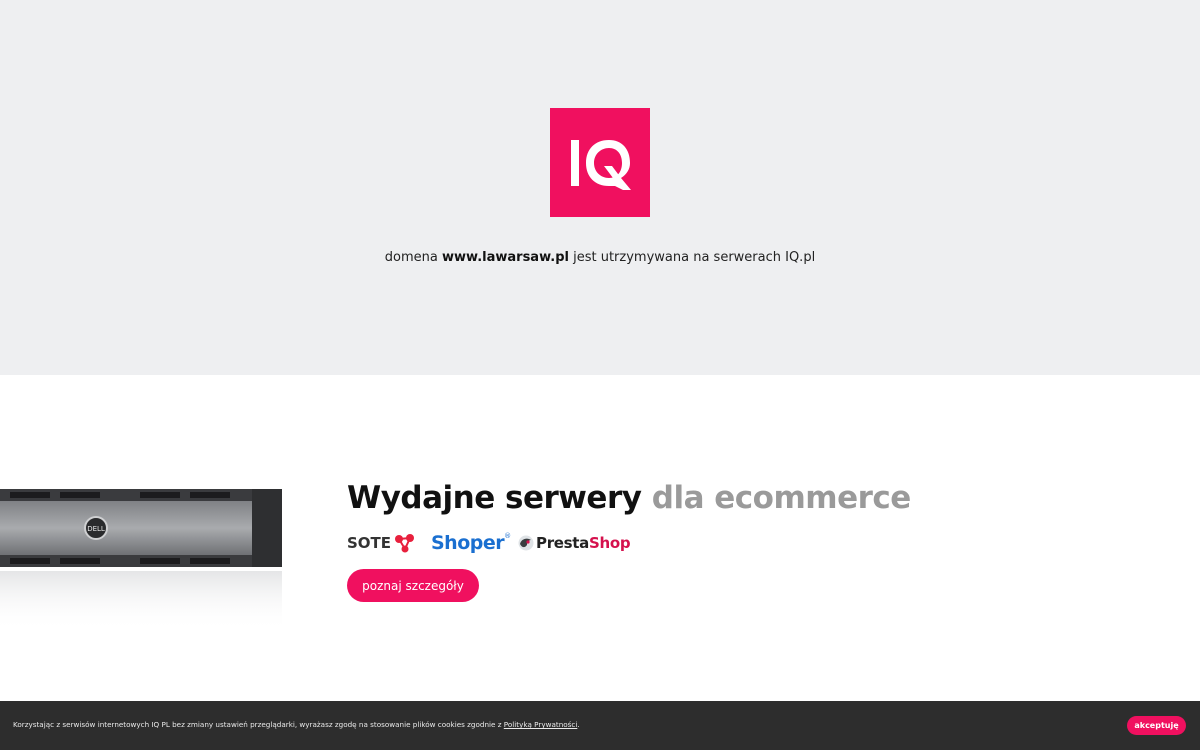 The image size is (1200, 750). Describe the element at coordinates (413, 585) in the screenshot. I see `details-button: poznaj szczegóły` at that location.